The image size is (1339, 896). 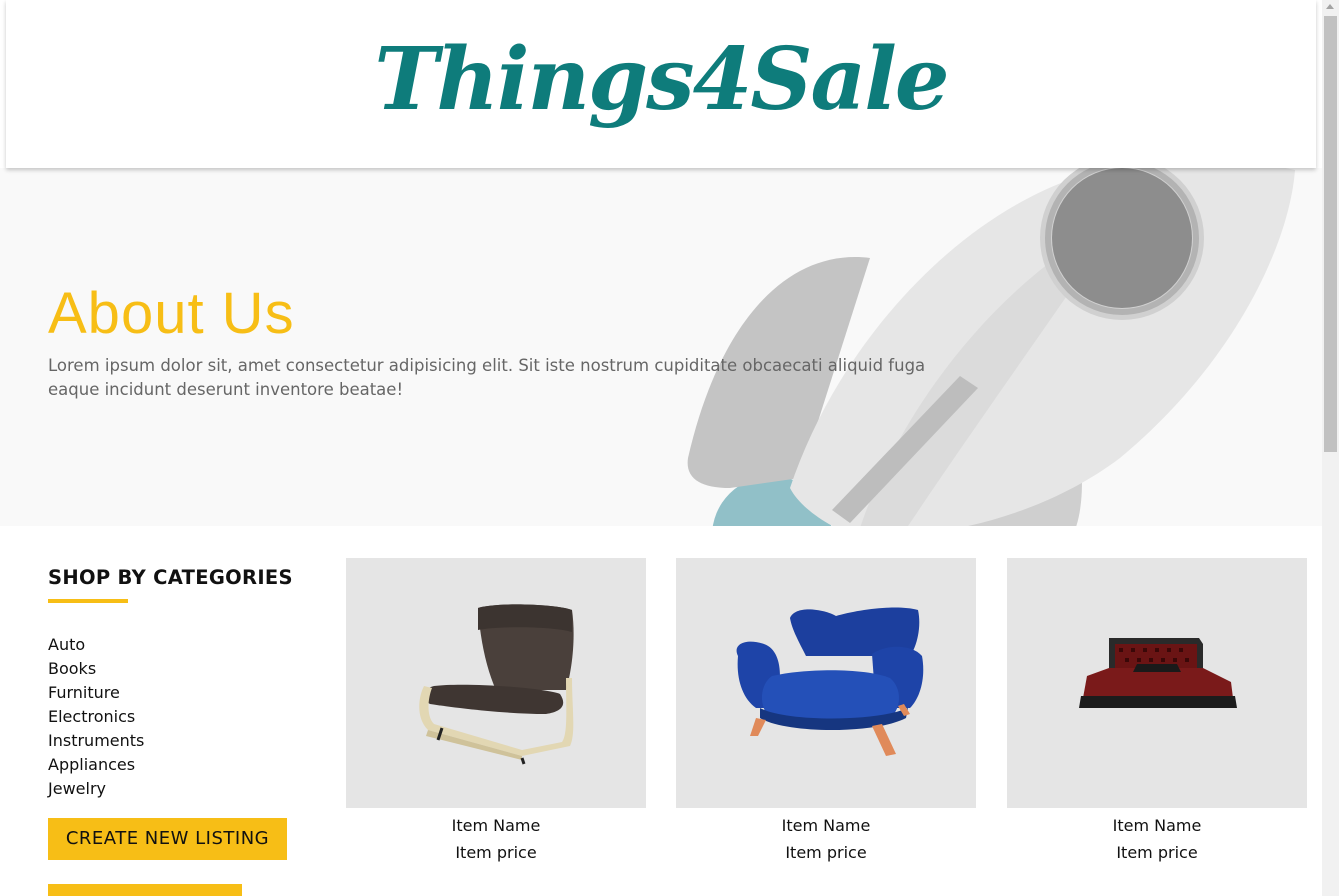 I want to click on secondary-button, so click(x=145, y=890).